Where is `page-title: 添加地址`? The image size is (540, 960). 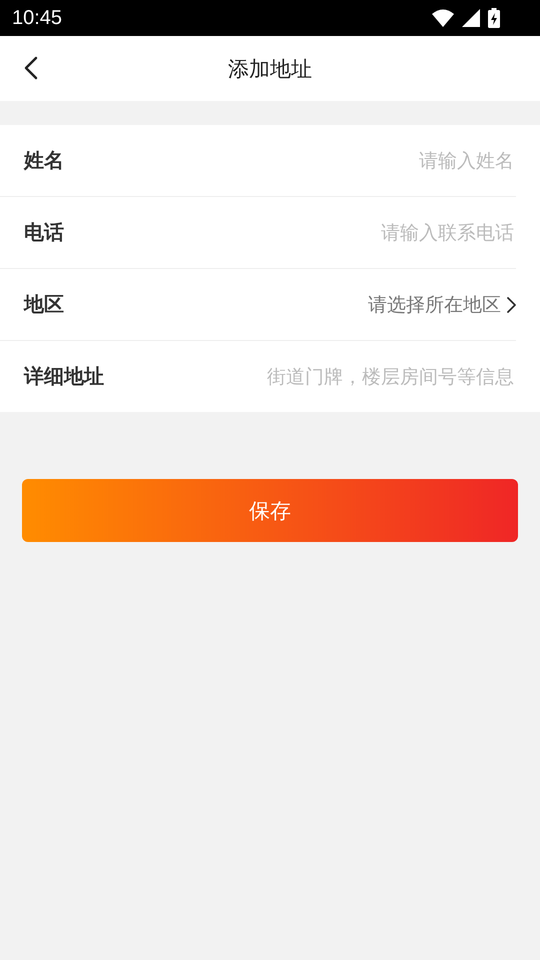 page-title: 添加地址 is located at coordinates (270, 69).